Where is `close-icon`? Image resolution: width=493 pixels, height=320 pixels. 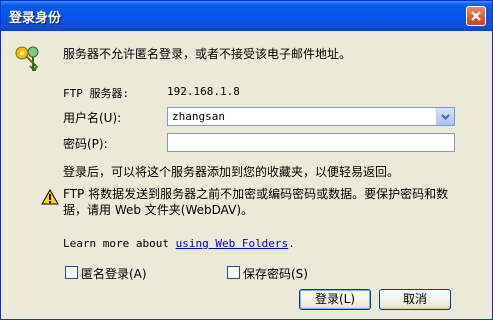 close-icon is located at coordinates (476, 16).